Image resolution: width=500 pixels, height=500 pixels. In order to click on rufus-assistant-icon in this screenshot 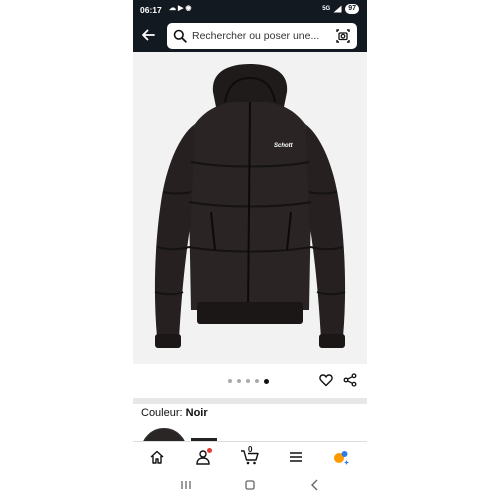, I will do `click(341, 457)`.